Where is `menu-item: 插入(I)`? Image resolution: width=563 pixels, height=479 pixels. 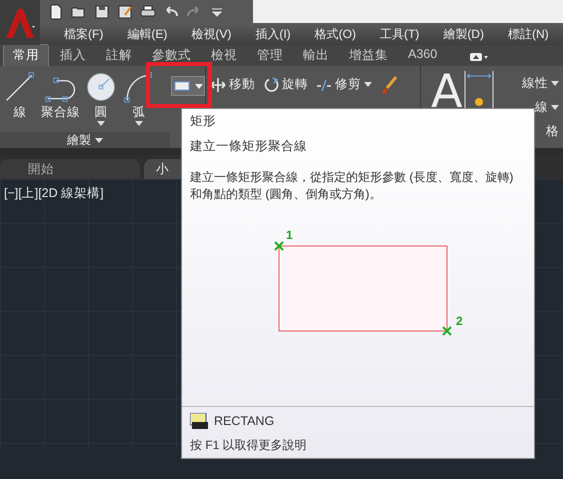 menu-item: 插入(I) is located at coordinates (273, 34).